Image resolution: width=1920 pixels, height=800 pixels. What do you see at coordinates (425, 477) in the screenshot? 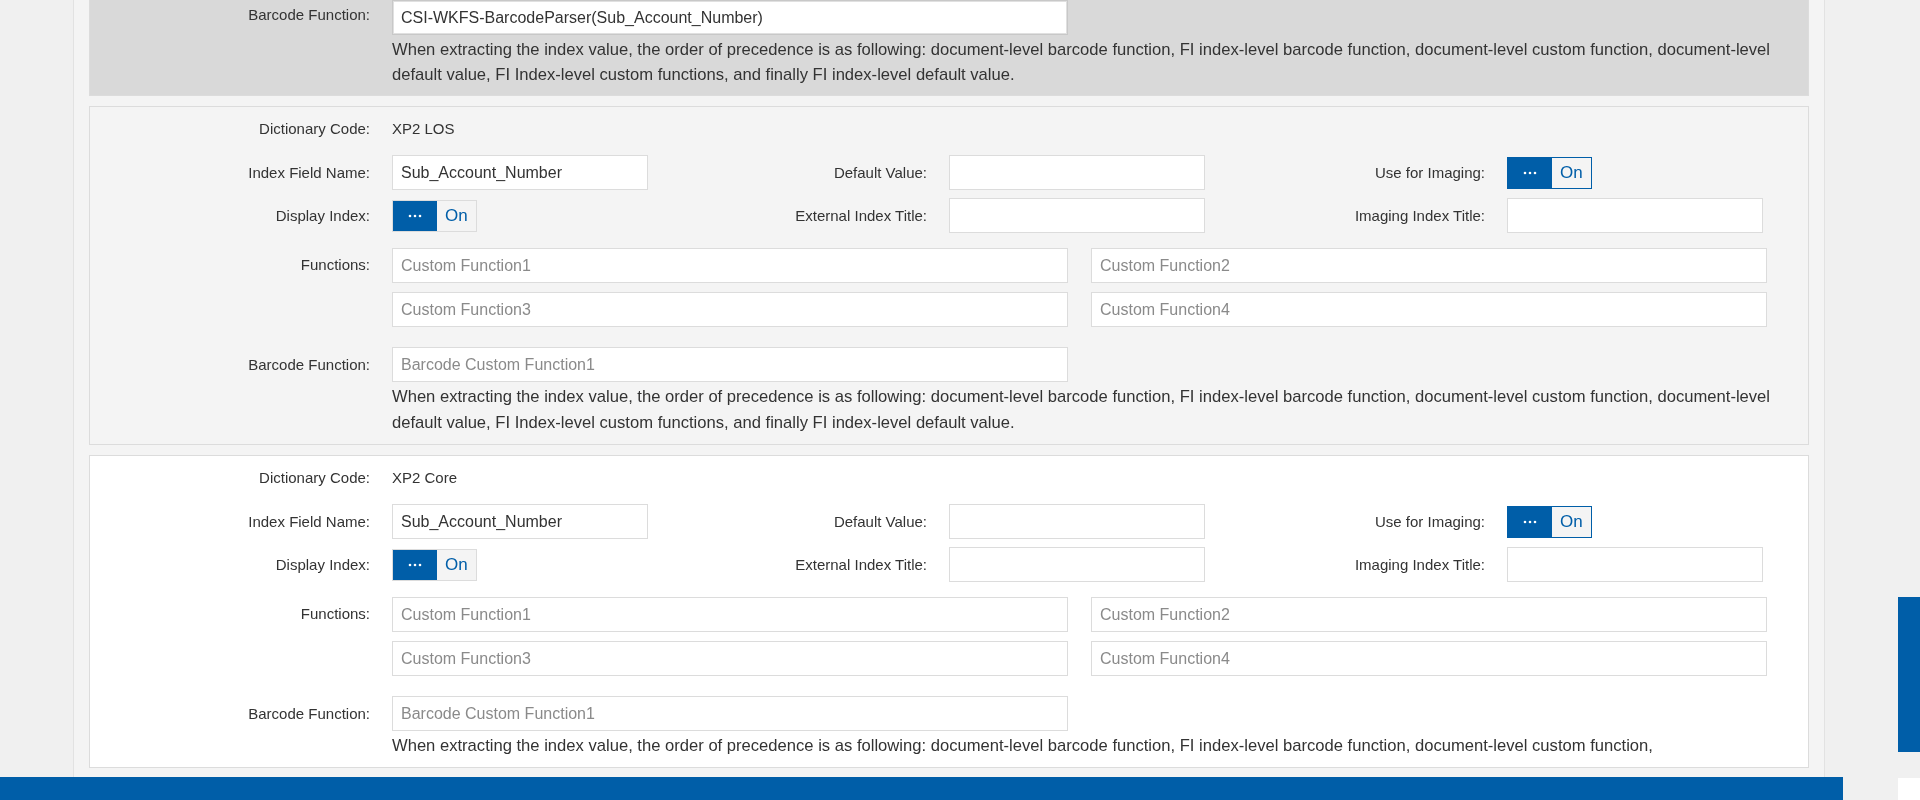
I see `dictionary-code: XP2 Core` at bounding box center [425, 477].